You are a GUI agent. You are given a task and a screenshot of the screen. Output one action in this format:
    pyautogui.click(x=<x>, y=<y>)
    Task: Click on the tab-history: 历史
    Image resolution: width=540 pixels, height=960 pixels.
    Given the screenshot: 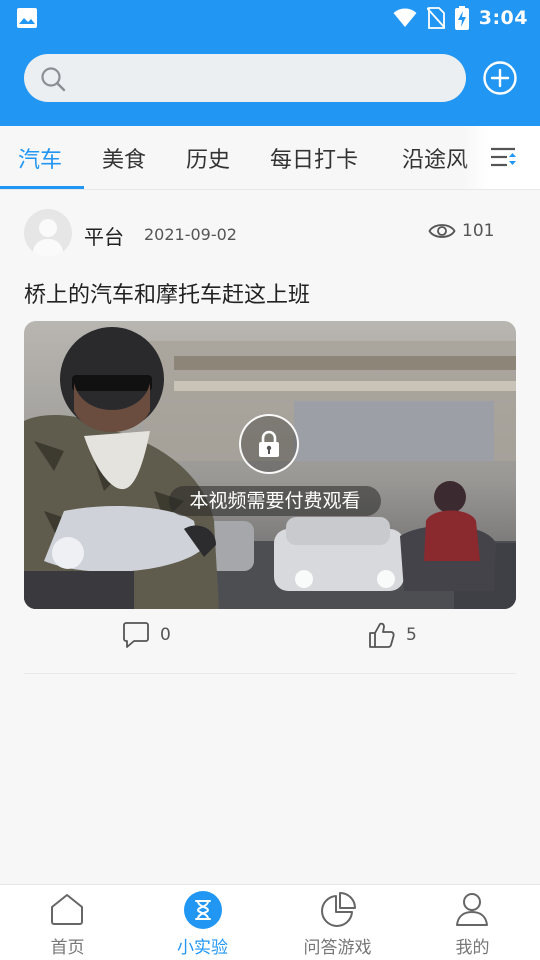 What is the action you would take?
    pyautogui.click(x=208, y=158)
    